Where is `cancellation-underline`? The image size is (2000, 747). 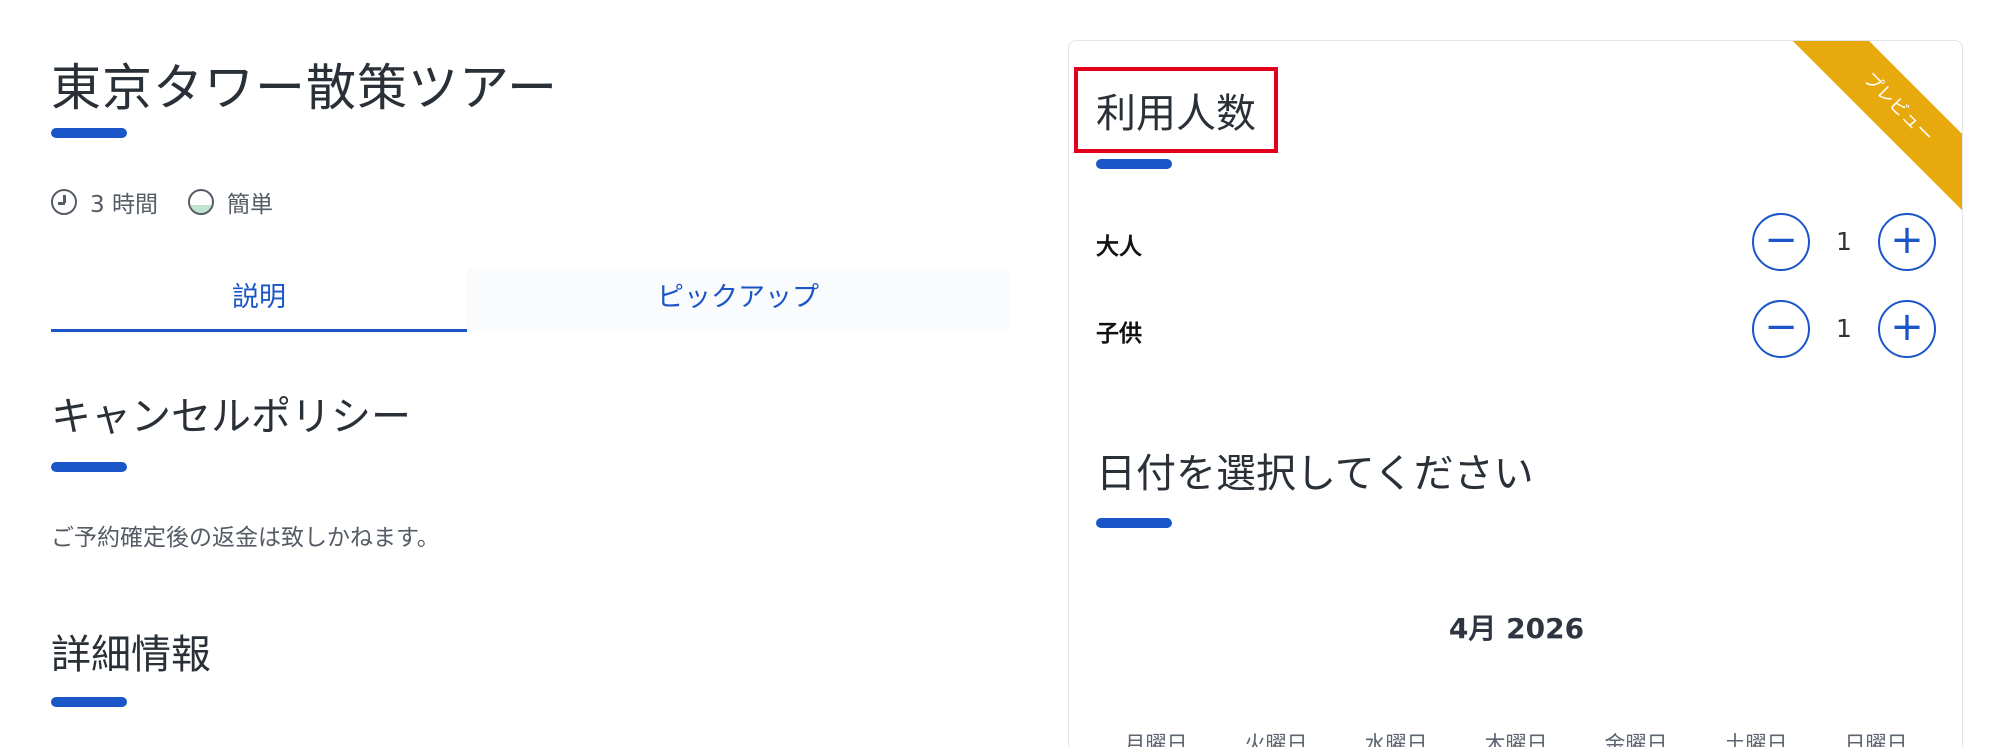
cancellation-underline is located at coordinates (89, 467).